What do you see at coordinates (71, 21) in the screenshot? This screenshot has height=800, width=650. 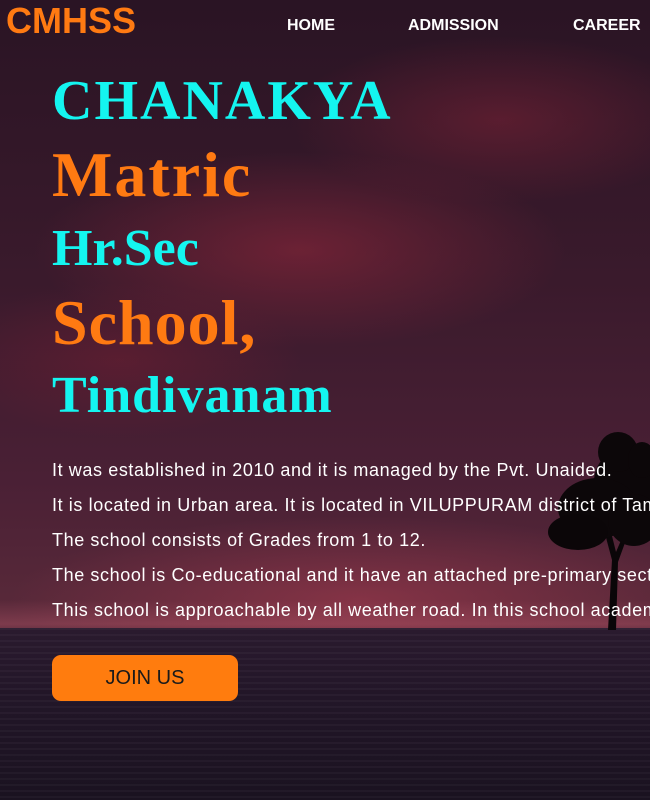 I see `site-logo: CMHSS` at bounding box center [71, 21].